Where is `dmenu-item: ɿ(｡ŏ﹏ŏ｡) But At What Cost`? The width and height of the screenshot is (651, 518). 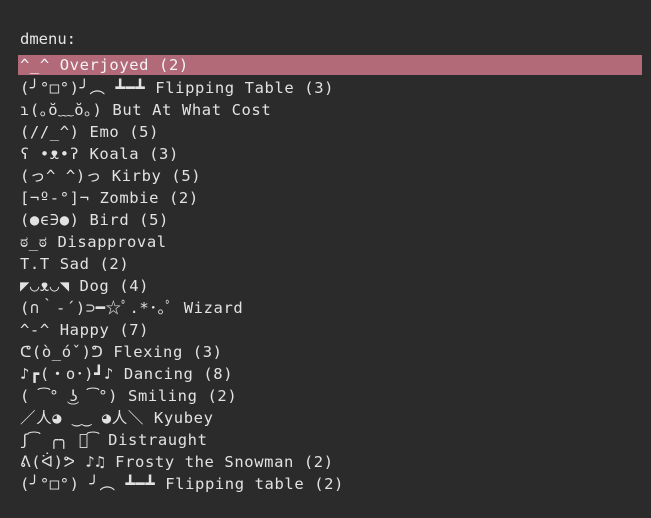 dmenu-item: ɿ(｡ŏ﹏ŏ｡) But At What Cost is located at coordinates (330, 110).